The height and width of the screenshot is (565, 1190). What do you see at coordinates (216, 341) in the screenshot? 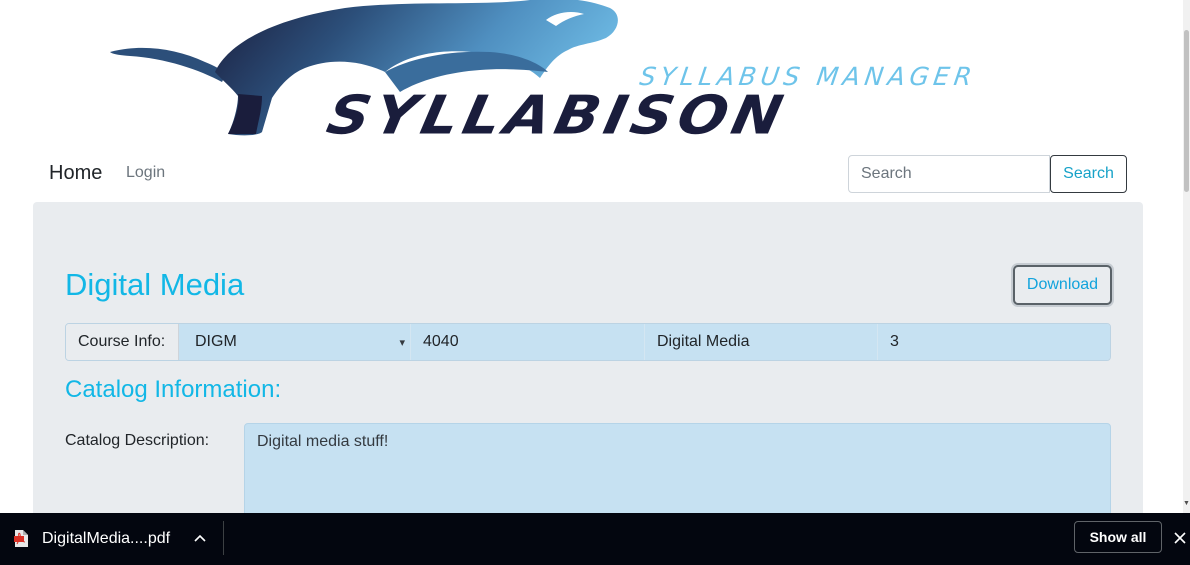
I see `department-value: DIGM` at bounding box center [216, 341].